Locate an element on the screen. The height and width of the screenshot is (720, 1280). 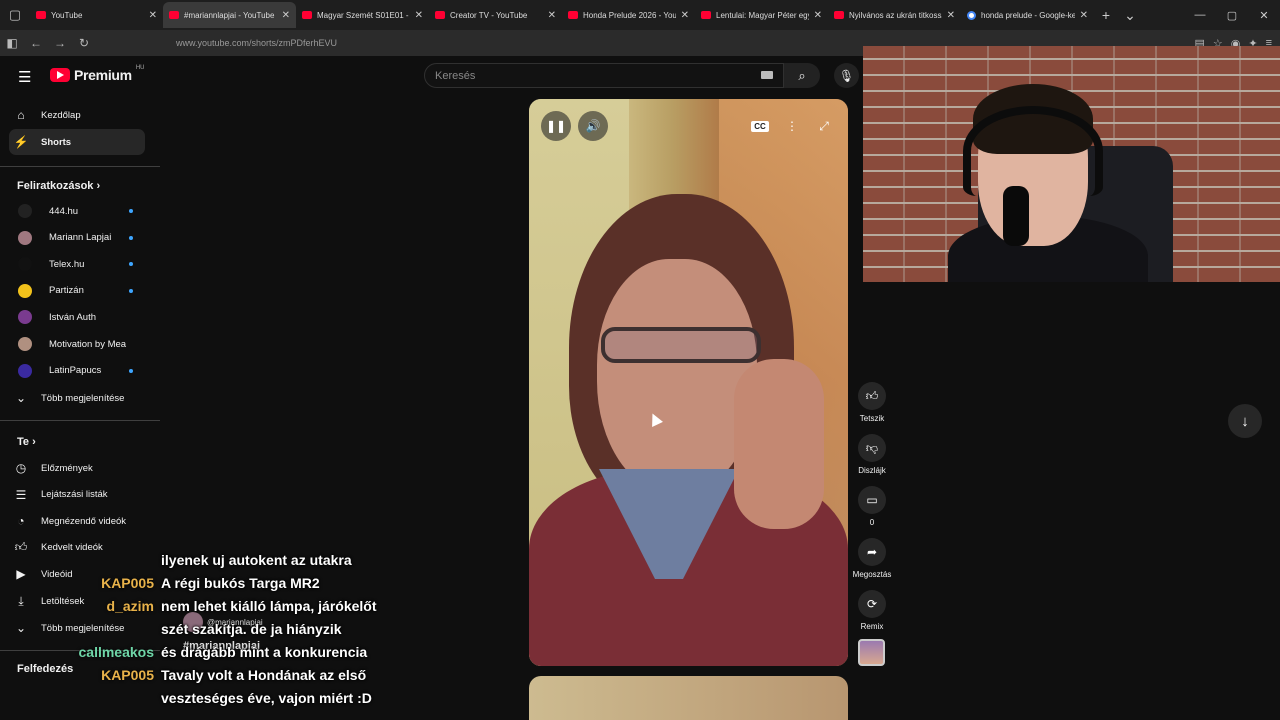
captions-button: CC is located at coordinates (760, 126).